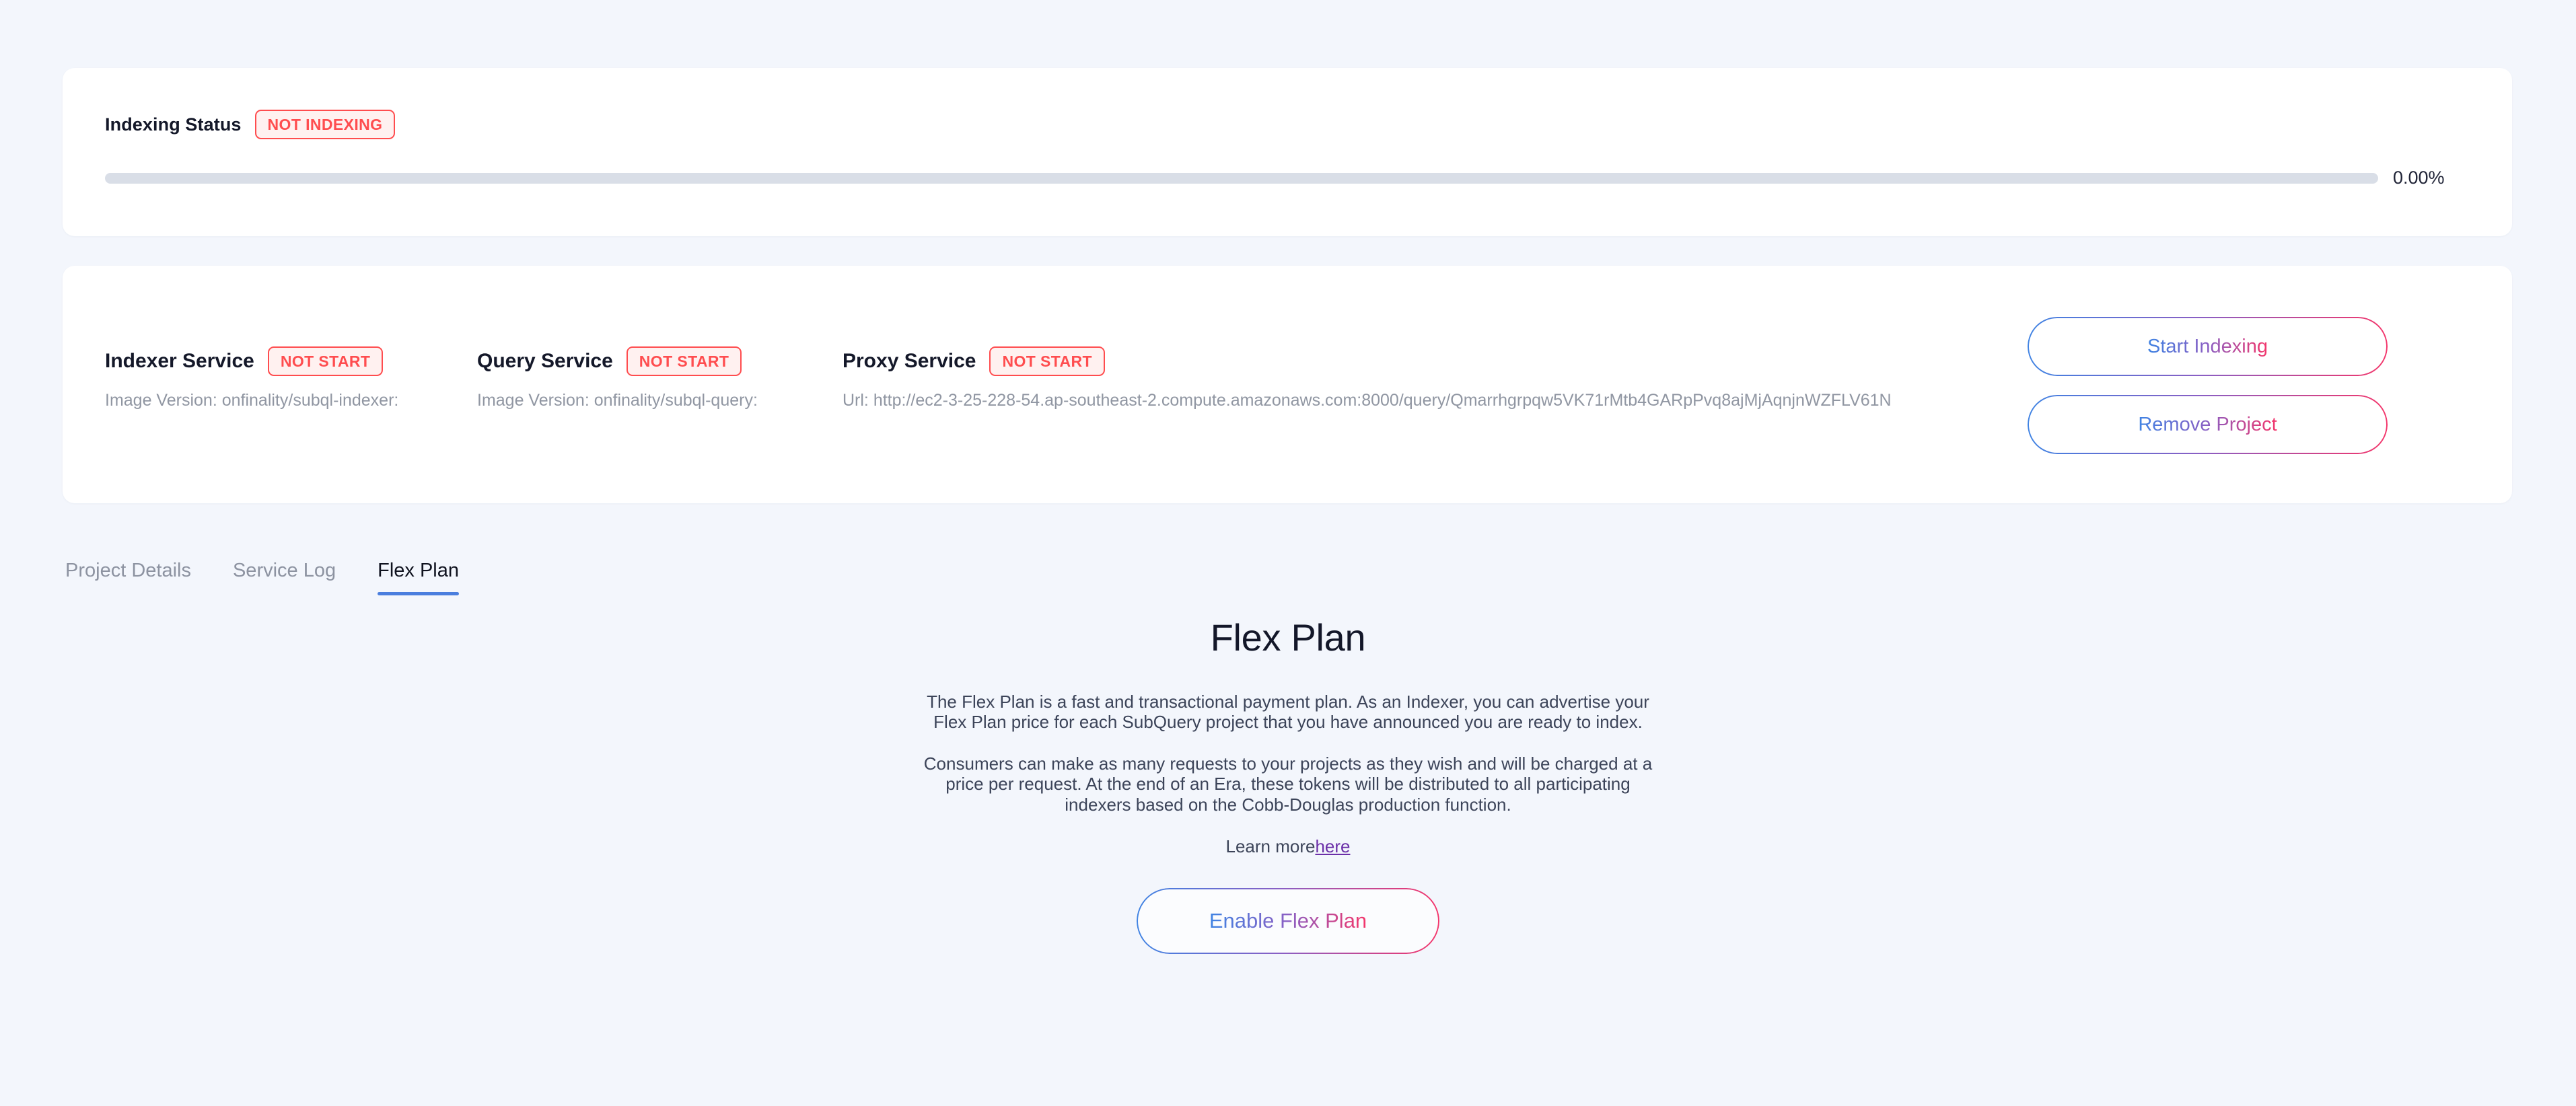  What do you see at coordinates (325, 361) in the screenshot?
I see `service-indexer-status-badge: NOT START` at bounding box center [325, 361].